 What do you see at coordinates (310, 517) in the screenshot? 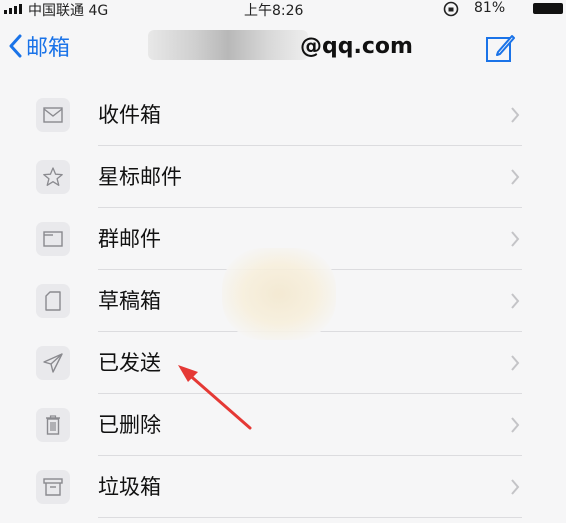
I see `divider` at bounding box center [310, 517].